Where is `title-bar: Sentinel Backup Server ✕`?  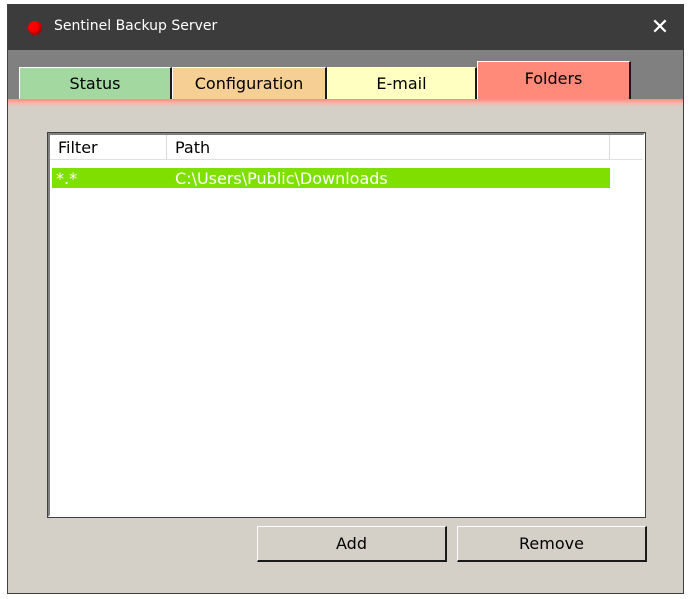
title-bar: Sentinel Backup Server ✕ is located at coordinates (345, 27).